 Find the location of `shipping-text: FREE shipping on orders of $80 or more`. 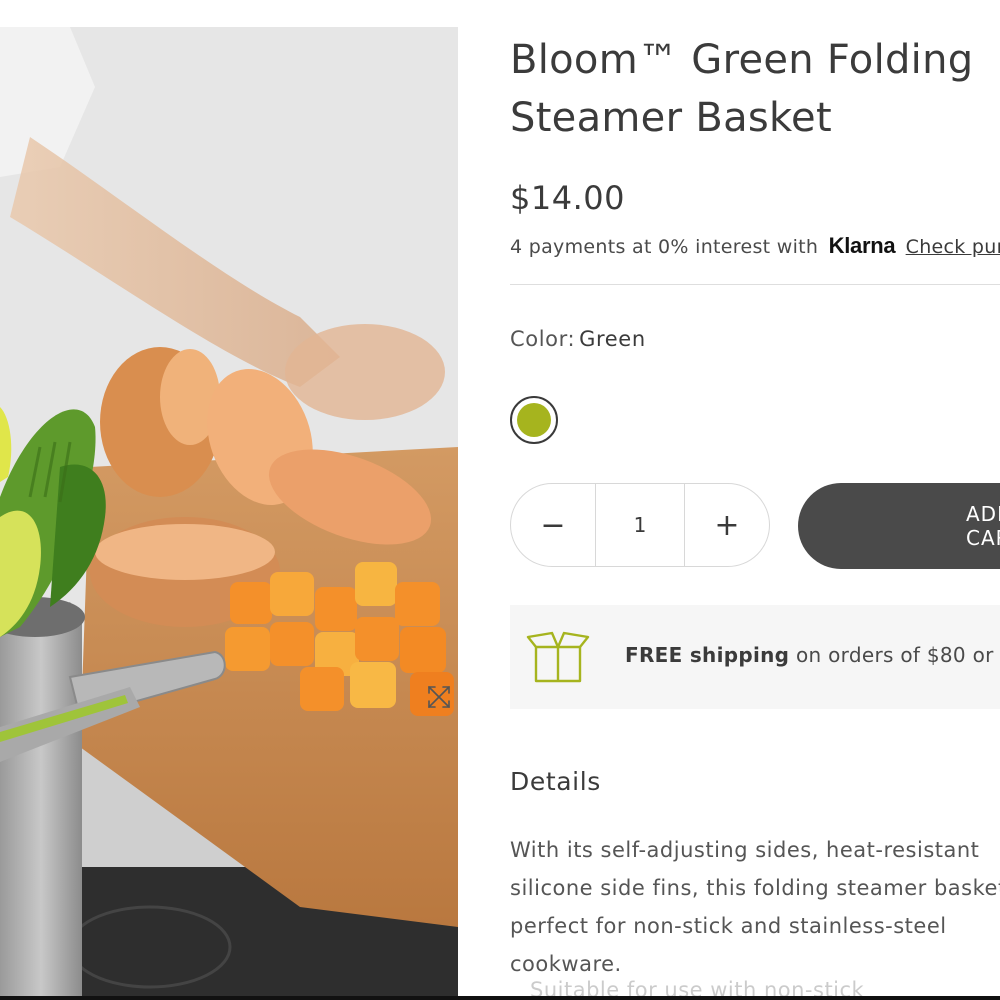

shipping-text: FREE shipping on orders of $80 or more is located at coordinates (812, 655).